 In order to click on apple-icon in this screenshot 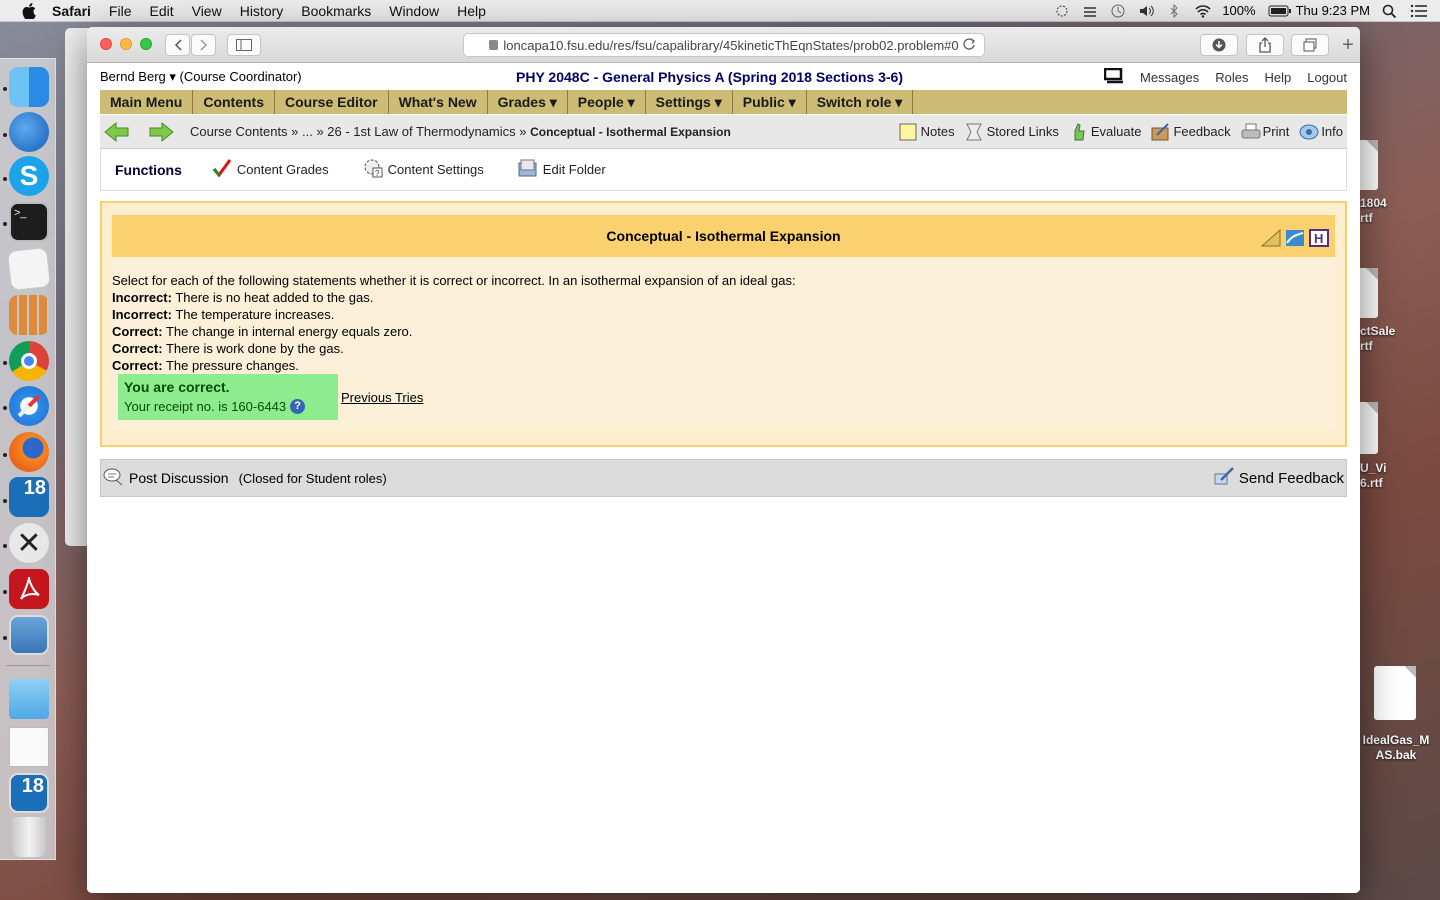, I will do `click(29, 11)`.